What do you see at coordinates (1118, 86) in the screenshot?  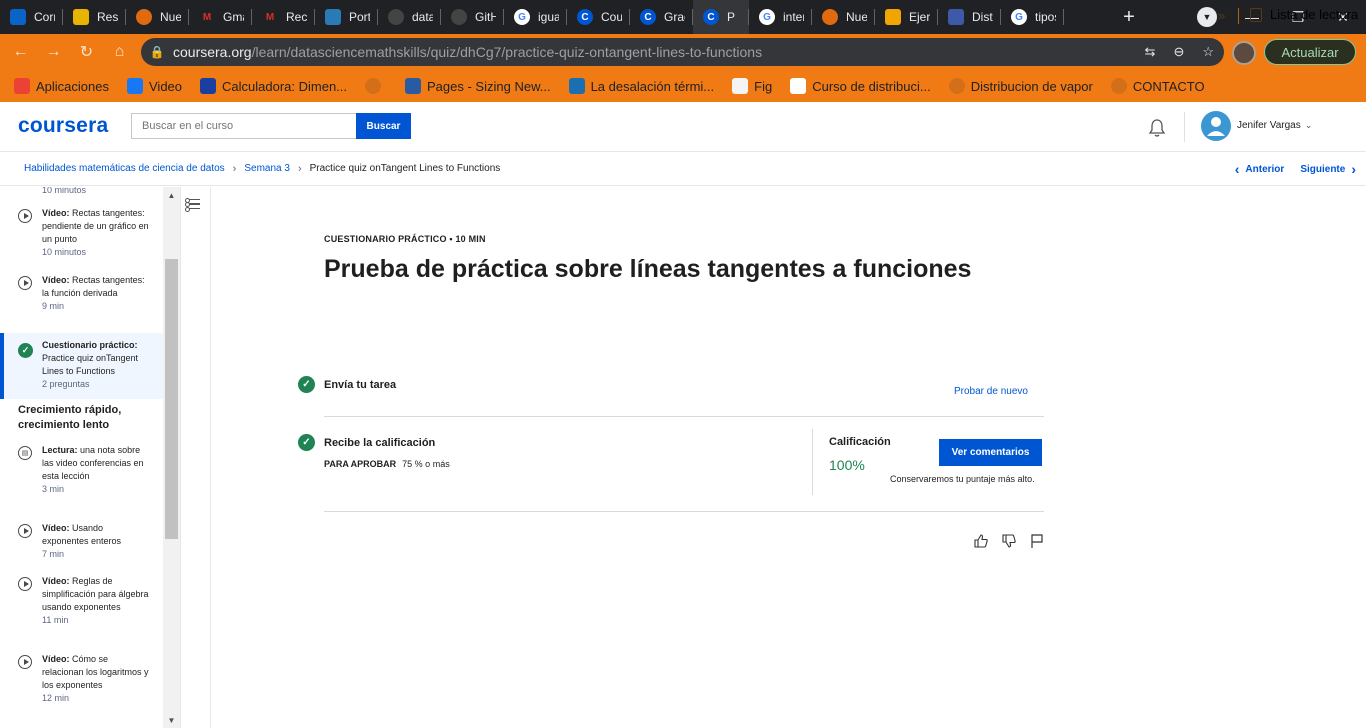 I see `globe-icon` at bounding box center [1118, 86].